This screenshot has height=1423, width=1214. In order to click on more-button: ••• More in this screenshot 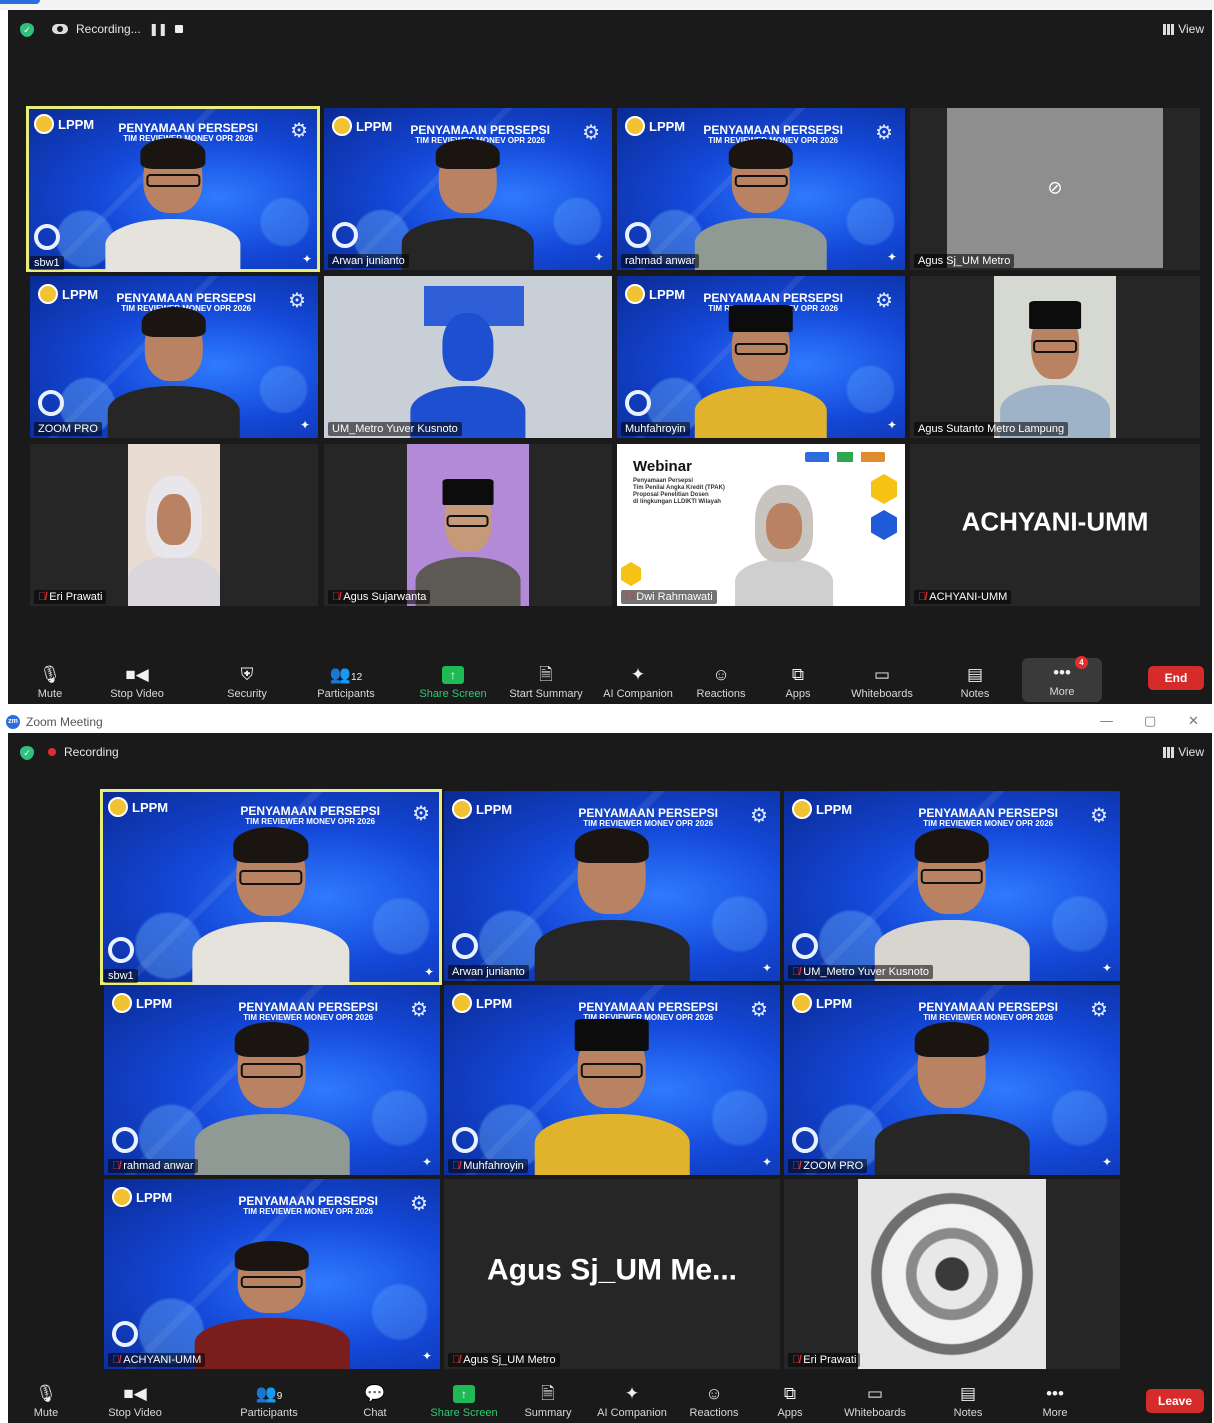, I will do `click(1055, 1401)`.